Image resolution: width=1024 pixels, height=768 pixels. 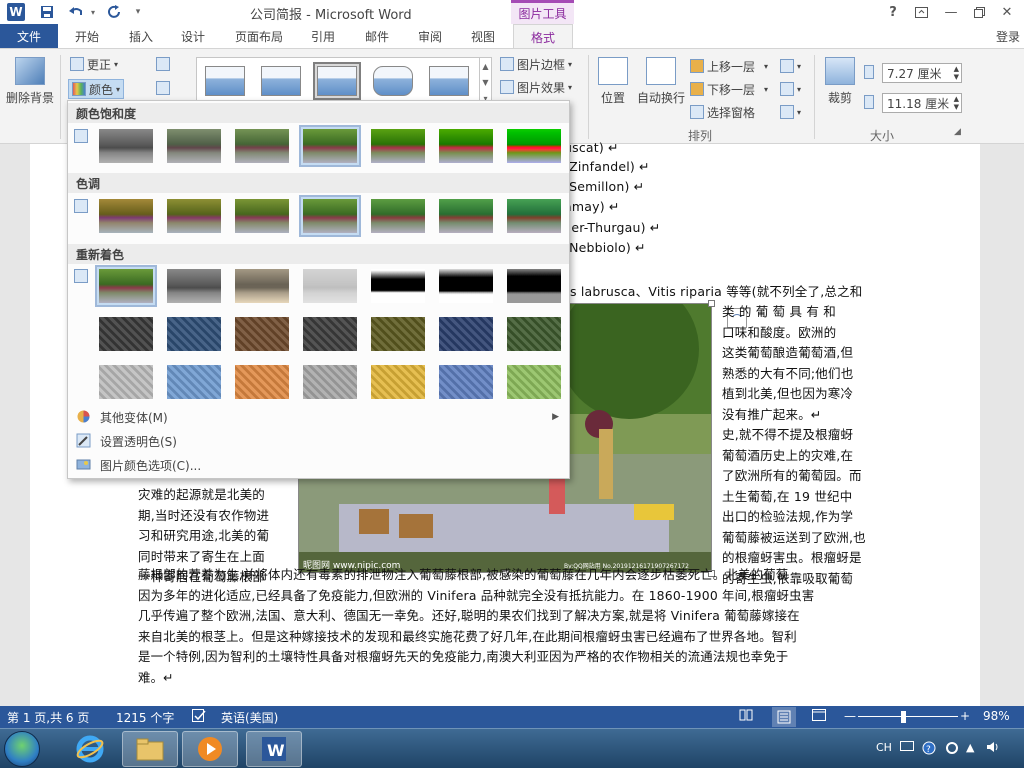 I want to click on color-button: 颜色 ▾, so click(x=96, y=89).